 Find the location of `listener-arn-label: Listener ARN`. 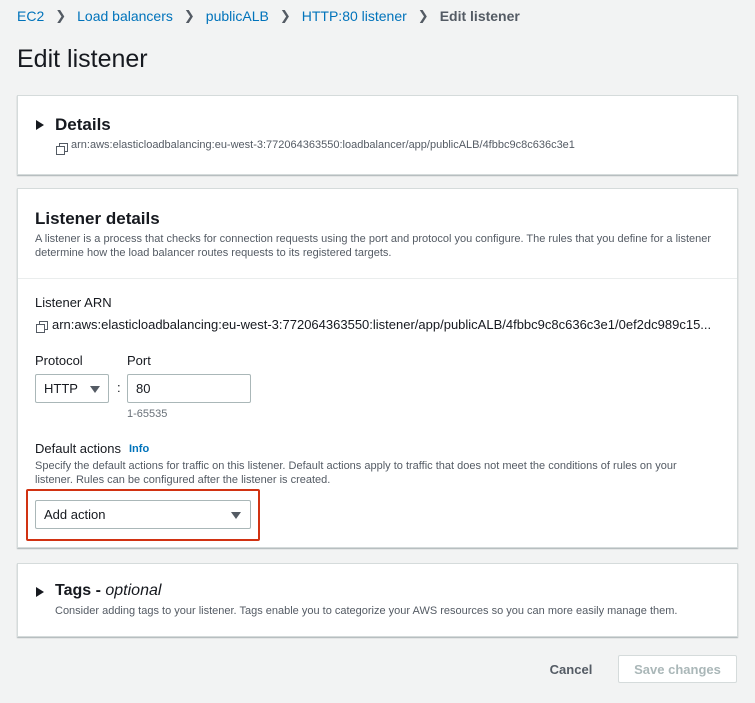

listener-arn-label: Listener ARN is located at coordinates (73, 302).